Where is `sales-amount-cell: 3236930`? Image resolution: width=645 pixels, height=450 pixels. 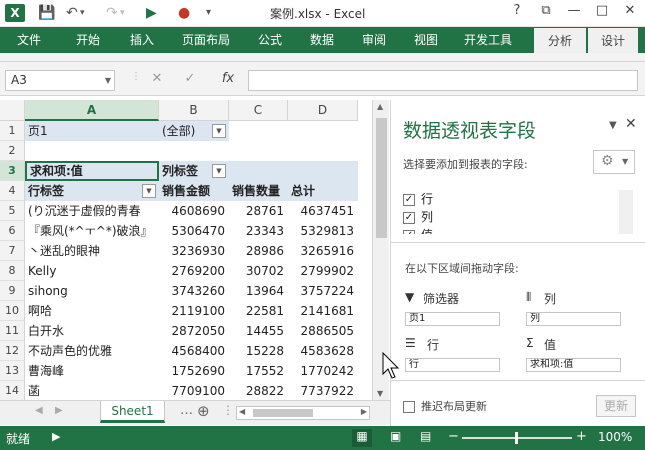 sales-amount-cell: 3236930 is located at coordinates (194, 251).